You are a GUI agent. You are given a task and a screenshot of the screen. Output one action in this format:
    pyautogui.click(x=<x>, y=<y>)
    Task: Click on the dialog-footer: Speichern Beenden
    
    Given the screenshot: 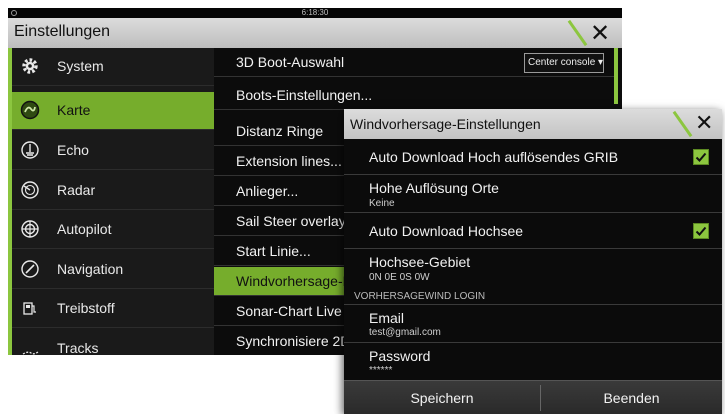 What is the action you would take?
    pyautogui.click(x=533, y=397)
    